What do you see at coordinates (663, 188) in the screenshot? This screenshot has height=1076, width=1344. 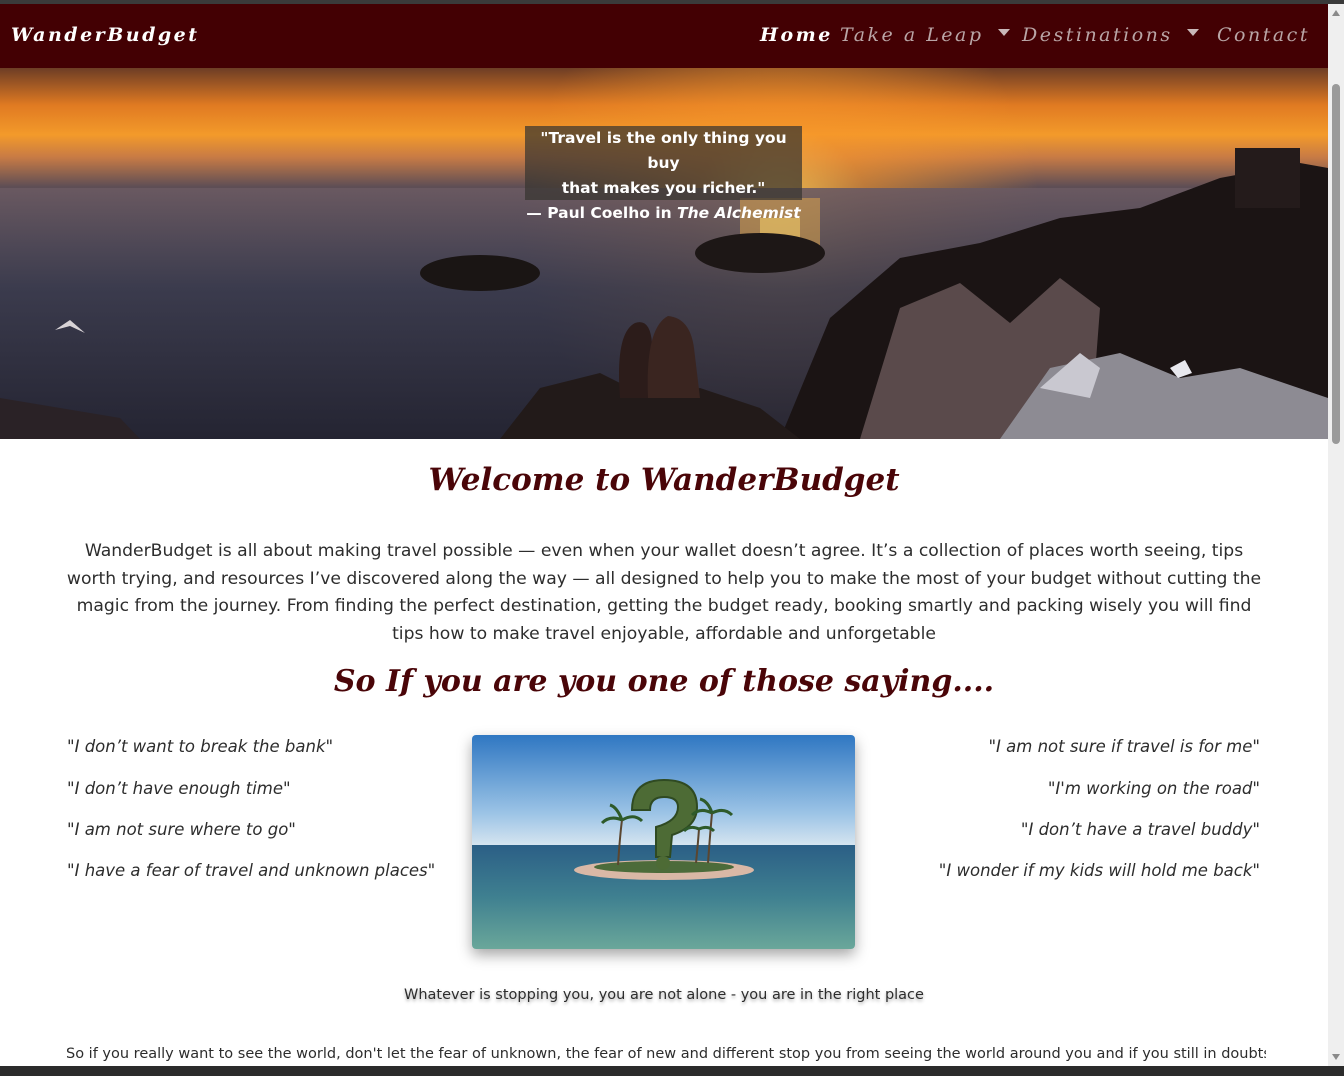 I see `quote-line-2: that makes you richer."` at bounding box center [663, 188].